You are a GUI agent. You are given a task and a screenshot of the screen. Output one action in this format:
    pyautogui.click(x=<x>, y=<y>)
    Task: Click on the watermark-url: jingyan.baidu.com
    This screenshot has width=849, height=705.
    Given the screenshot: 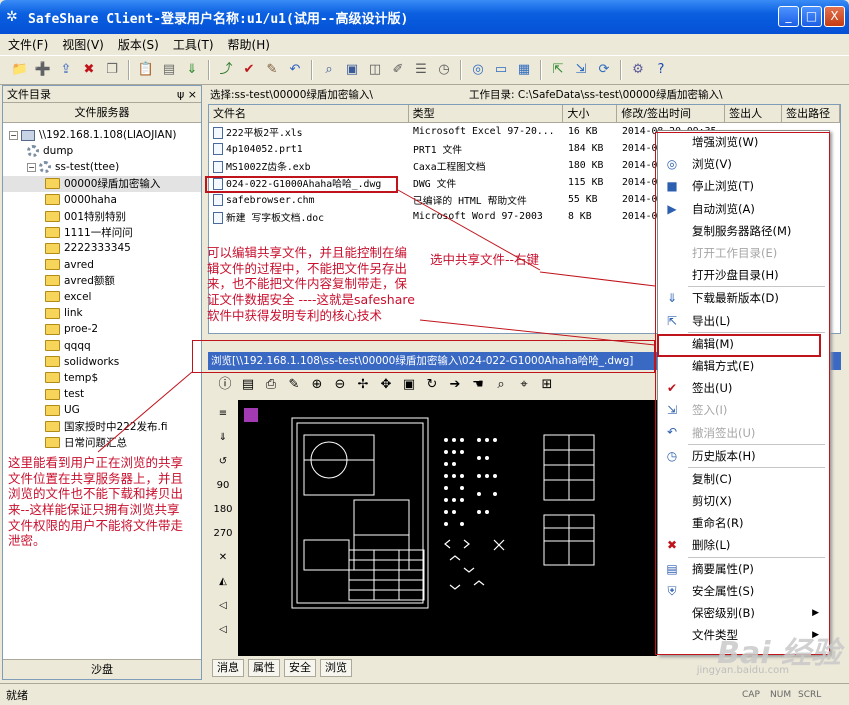 What is the action you would take?
    pyautogui.click(x=742, y=670)
    